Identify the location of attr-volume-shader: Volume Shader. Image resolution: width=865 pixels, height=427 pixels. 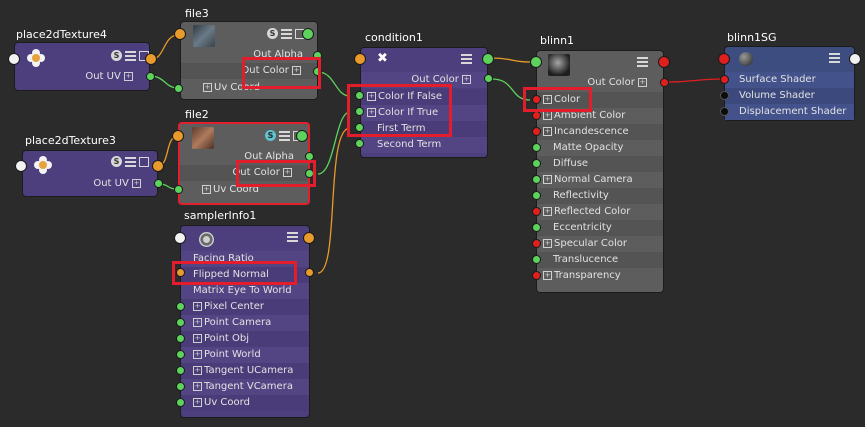
(789, 96).